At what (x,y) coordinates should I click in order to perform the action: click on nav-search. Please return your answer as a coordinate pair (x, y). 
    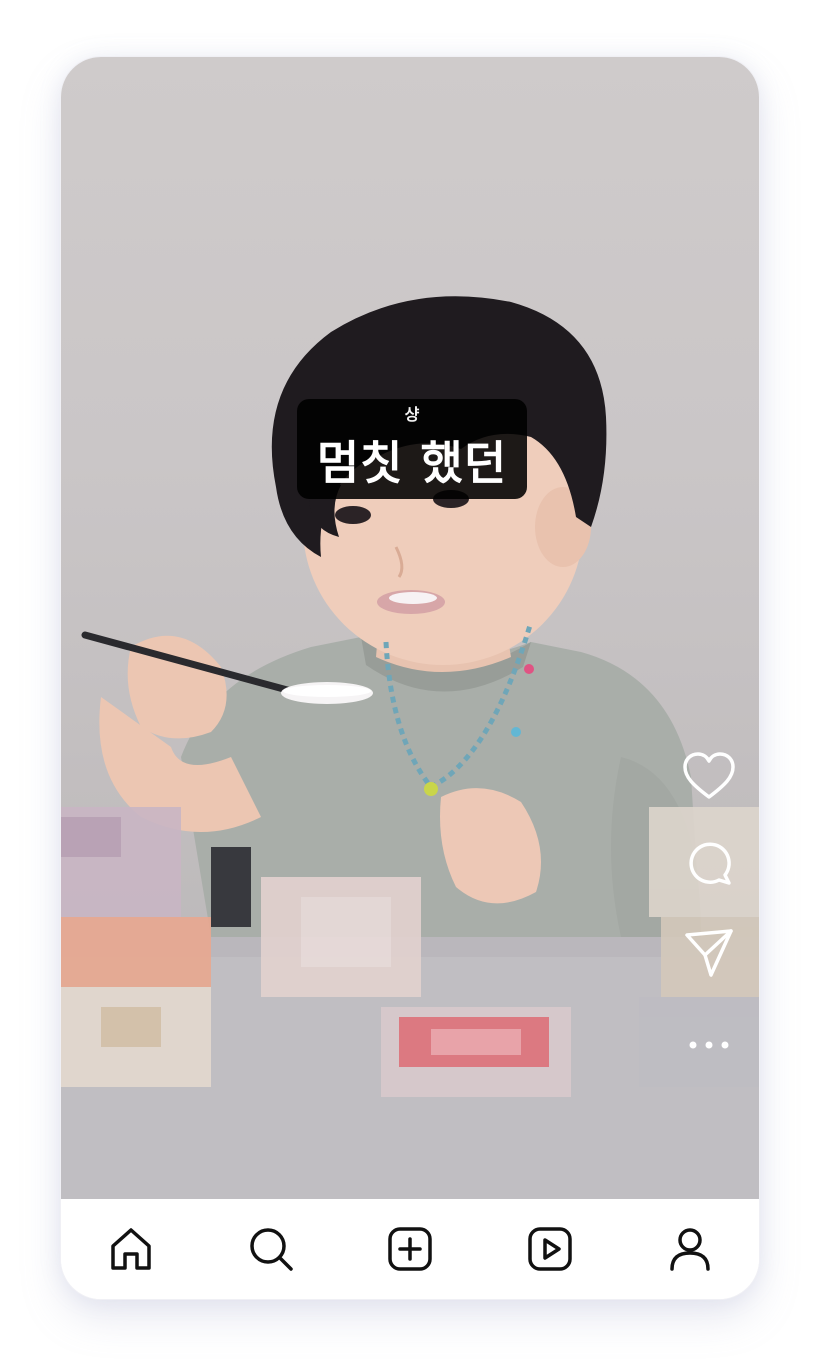
    Looking at the image, I should click on (271, 1249).